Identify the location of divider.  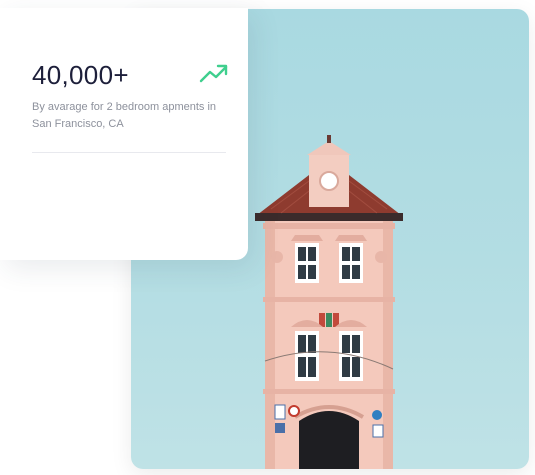
(129, 152).